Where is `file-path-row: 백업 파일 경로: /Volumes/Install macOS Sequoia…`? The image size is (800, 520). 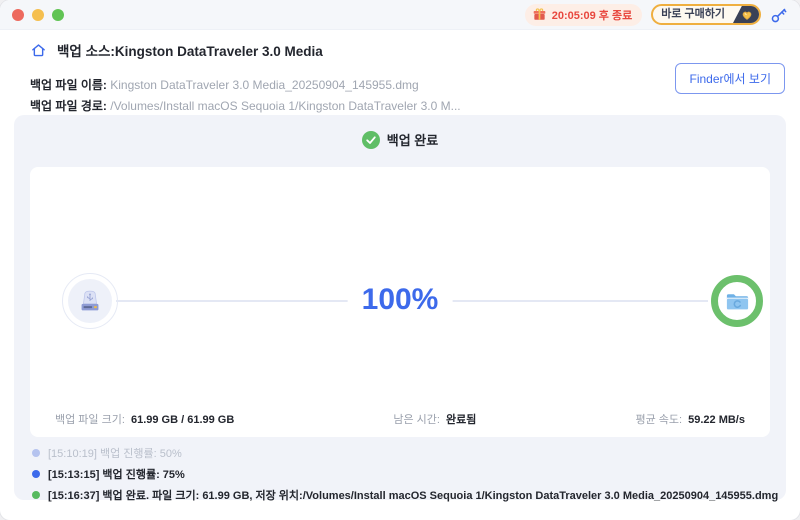
file-path-row: 백업 파일 경로: /Volumes/Install macOS Sequoia… is located at coordinates (245, 106).